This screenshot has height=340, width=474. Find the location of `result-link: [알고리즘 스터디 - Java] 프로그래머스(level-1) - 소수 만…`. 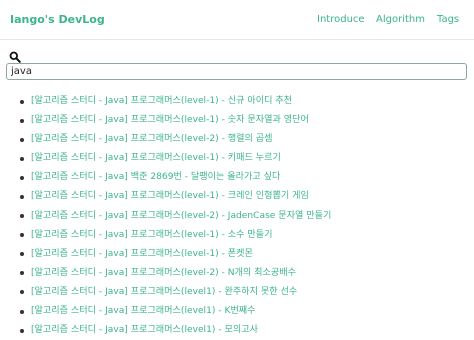

result-link: [알고리즘 스터디 - Java] 프로그래머스(level-1) - 소수 만… is located at coordinates (151, 235).